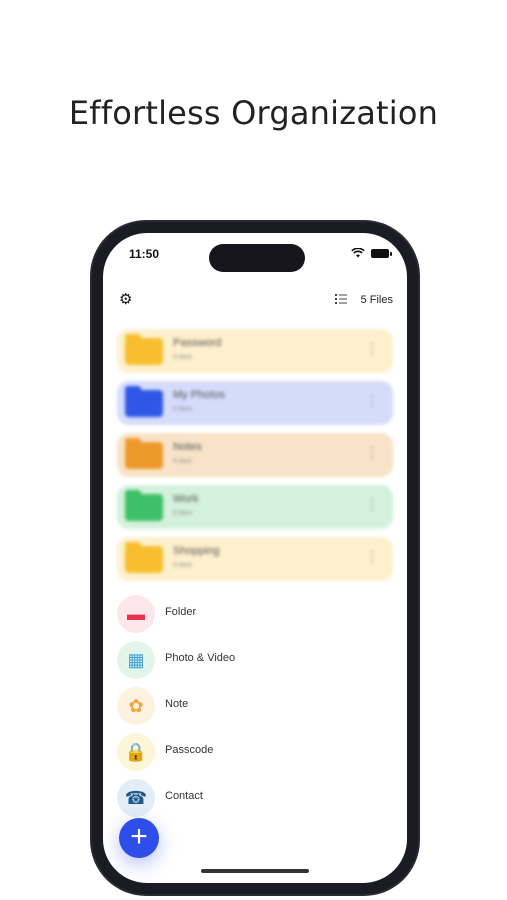 Image resolution: width=507 pixels, height=900 pixels. Describe the element at coordinates (358, 253) in the screenshot. I see `wifi-icon` at that location.